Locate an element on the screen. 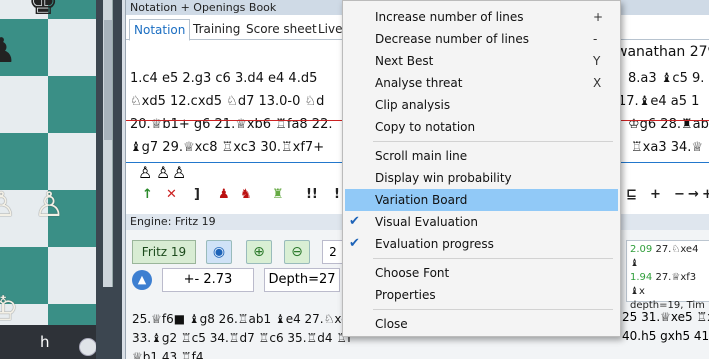  menu-item-decrease-lines: Decrease number of lines - is located at coordinates (481, 39).